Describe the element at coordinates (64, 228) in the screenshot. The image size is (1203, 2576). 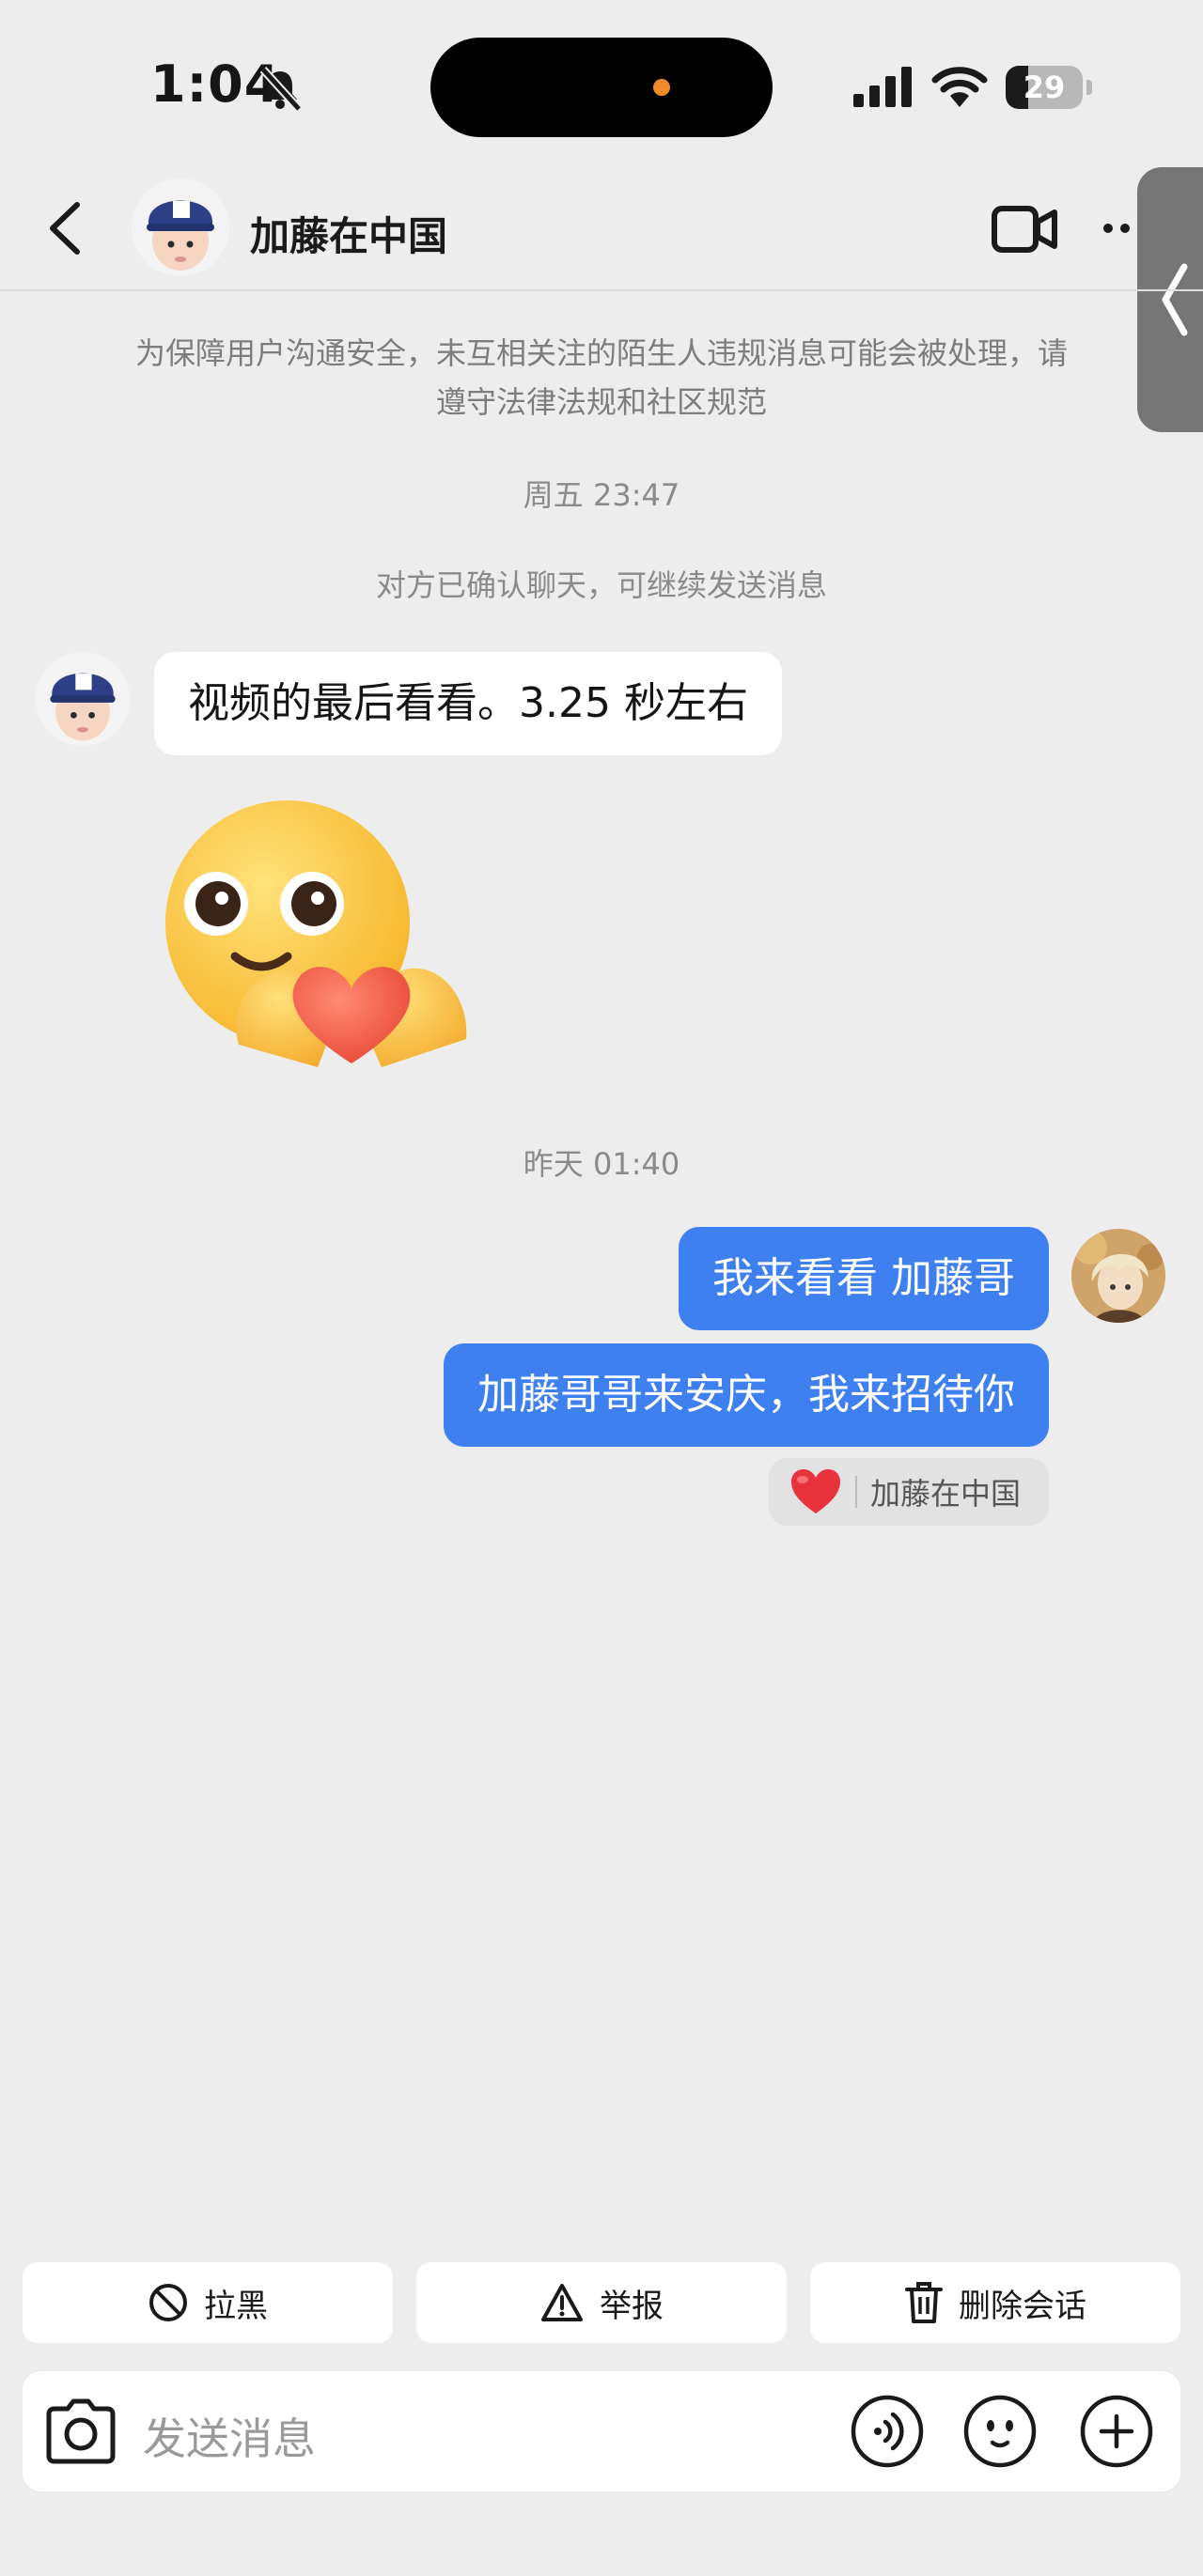
I see `back-arrow-icon` at that location.